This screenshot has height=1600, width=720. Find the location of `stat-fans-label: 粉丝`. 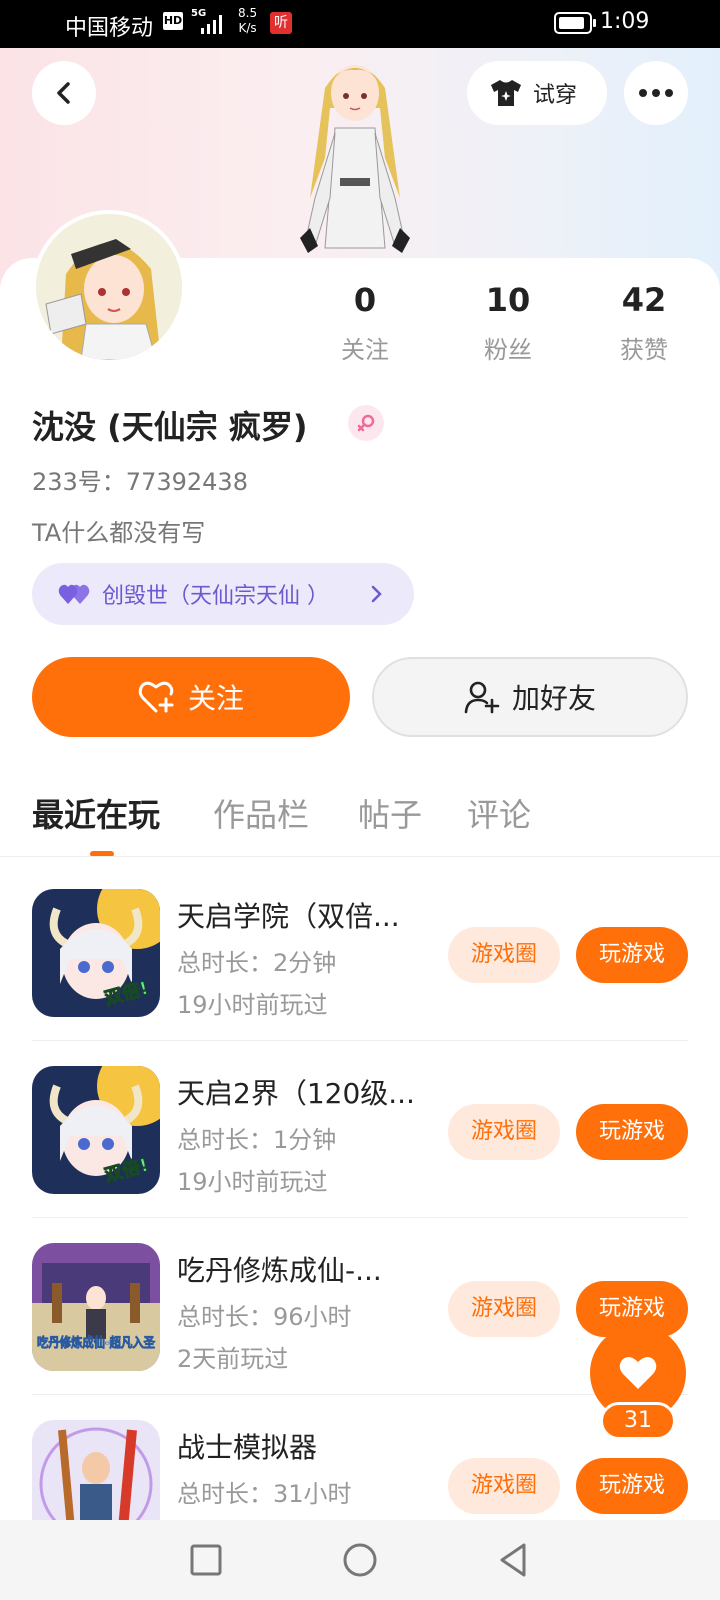

stat-fans-label: 粉丝 is located at coordinates (508, 350).